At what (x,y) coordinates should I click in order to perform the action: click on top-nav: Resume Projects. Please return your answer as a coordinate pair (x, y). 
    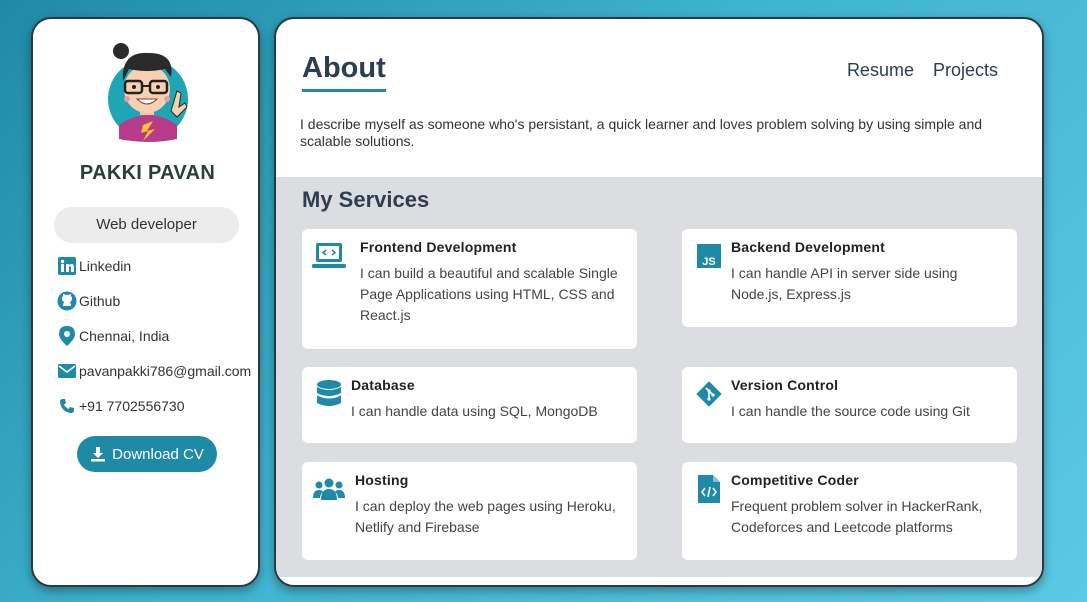
    Looking at the image, I should click on (922, 70).